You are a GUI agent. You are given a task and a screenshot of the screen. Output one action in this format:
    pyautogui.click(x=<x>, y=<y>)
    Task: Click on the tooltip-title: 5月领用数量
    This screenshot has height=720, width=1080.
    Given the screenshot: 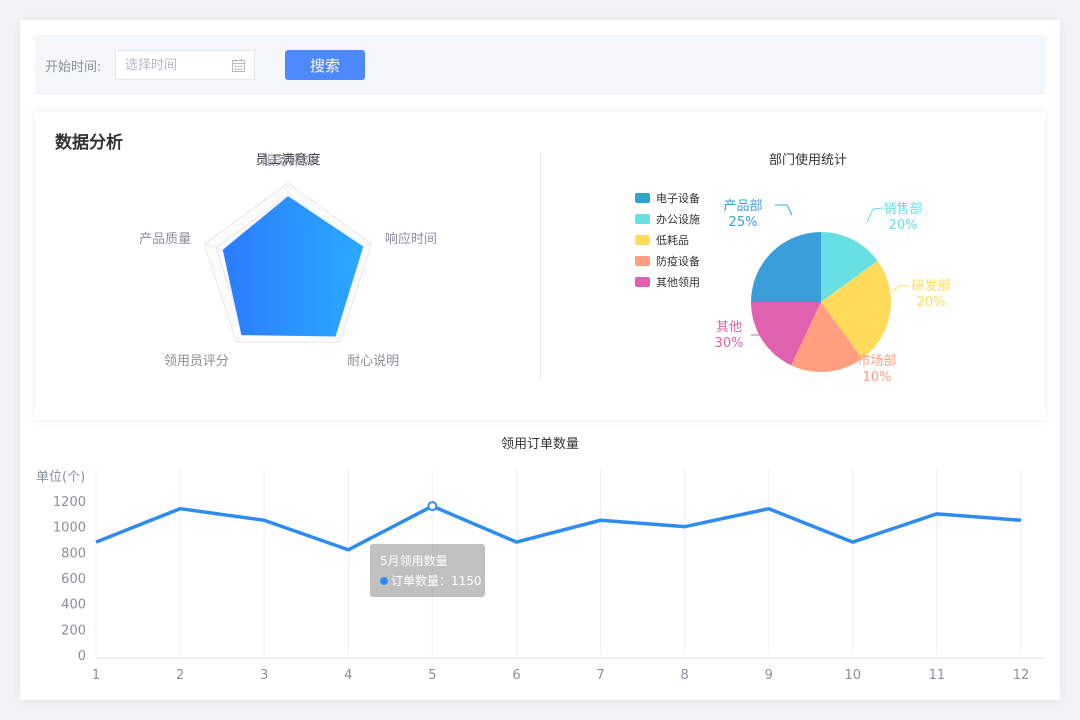 What is the action you would take?
    pyautogui.click(x=414, y=561)
    